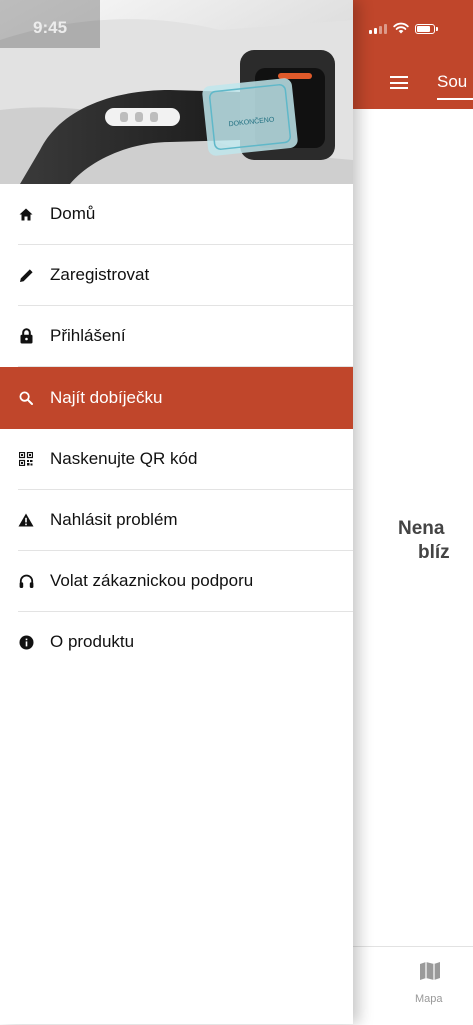  Describe the element at coordinates (399, 82) in the screenshot. I see `menu-icon` at that location.